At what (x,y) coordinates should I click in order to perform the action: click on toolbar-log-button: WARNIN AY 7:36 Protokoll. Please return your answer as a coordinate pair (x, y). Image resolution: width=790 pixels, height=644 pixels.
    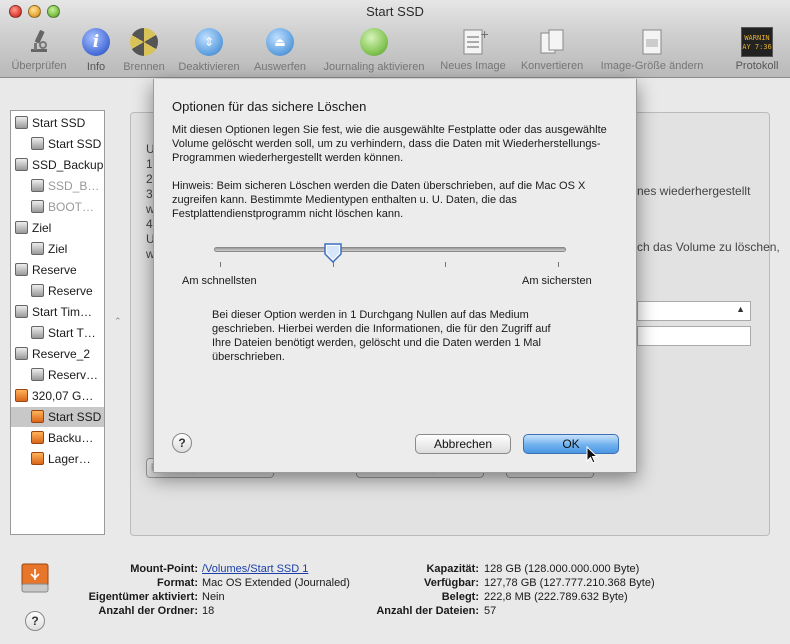
    Looking at the image, I should click on (757, 49).